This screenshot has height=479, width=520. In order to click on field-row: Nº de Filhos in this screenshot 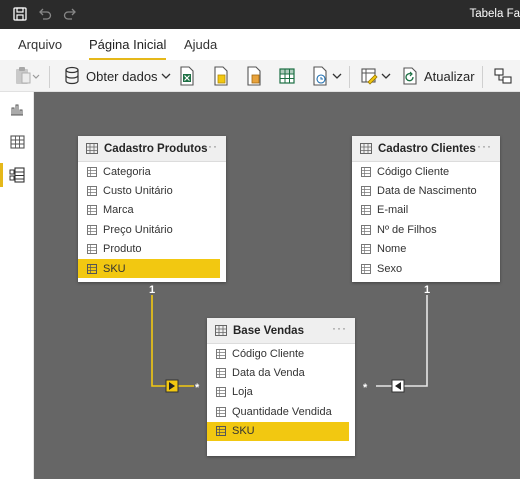, I will do `click(426, 229)`.